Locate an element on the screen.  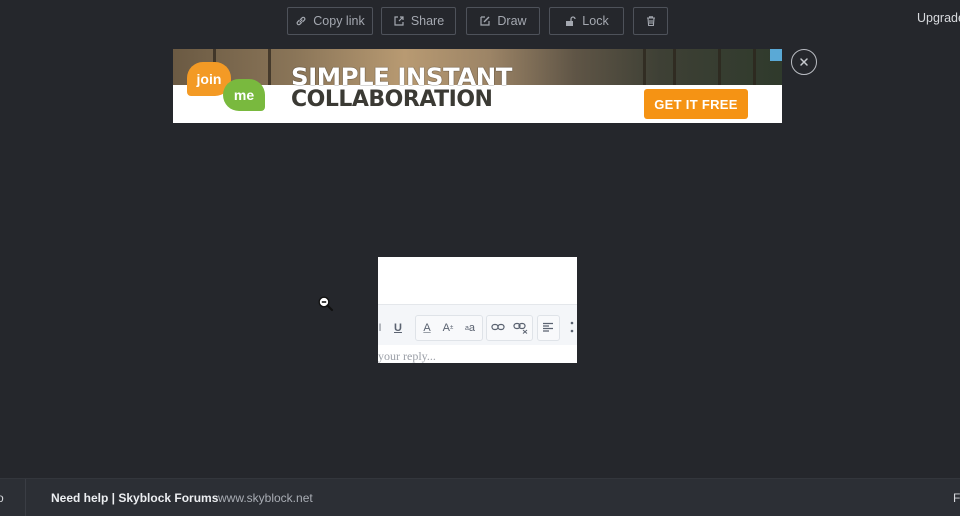
draw-label: Draw is located at coordinates (512, 21).